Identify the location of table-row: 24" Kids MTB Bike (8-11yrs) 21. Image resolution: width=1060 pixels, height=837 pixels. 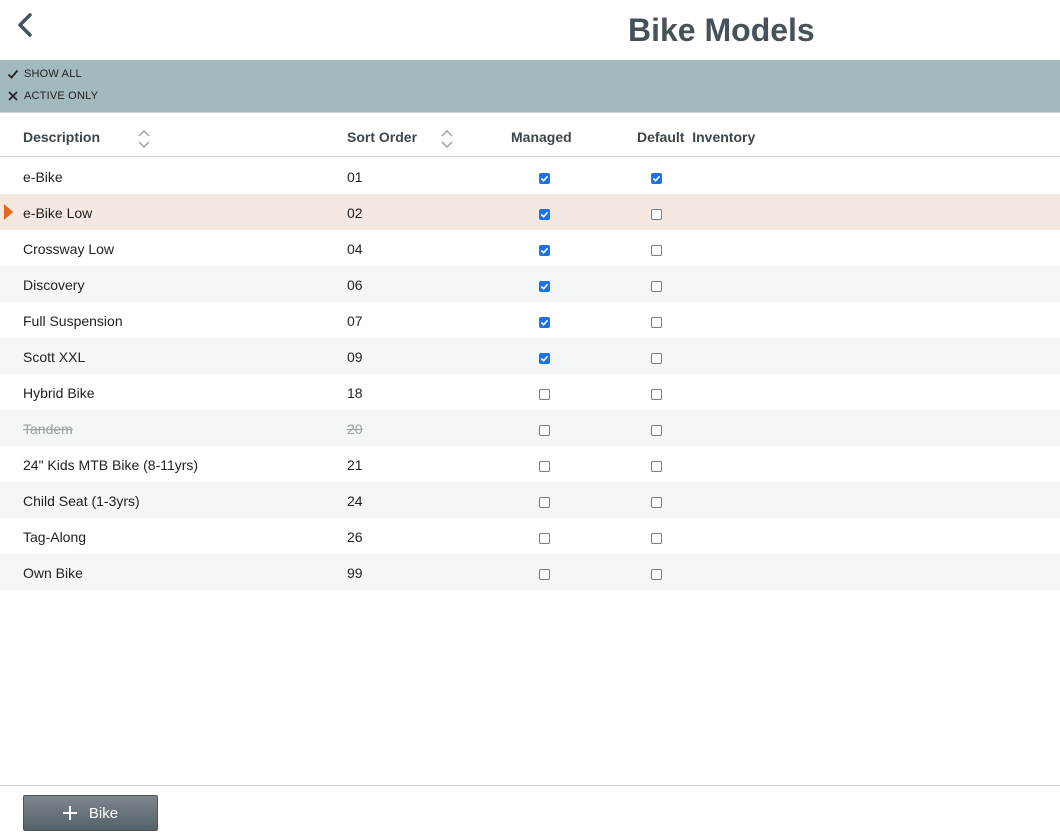
(530, 464).